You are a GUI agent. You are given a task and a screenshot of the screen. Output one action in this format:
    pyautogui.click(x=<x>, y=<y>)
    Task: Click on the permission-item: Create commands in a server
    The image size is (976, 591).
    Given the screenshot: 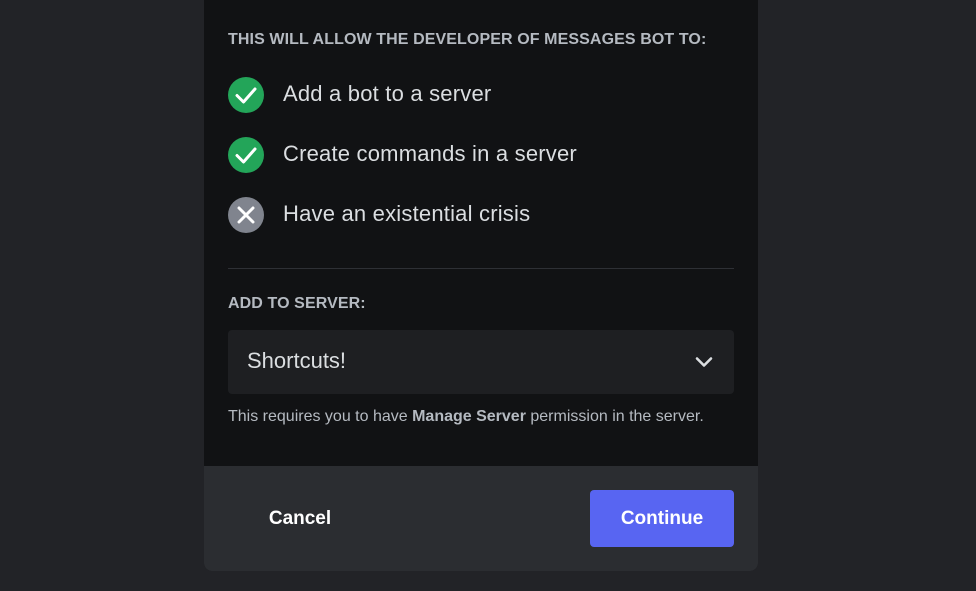 What is the action you would take?
    pyautogui.click(x=481, y=167)
    